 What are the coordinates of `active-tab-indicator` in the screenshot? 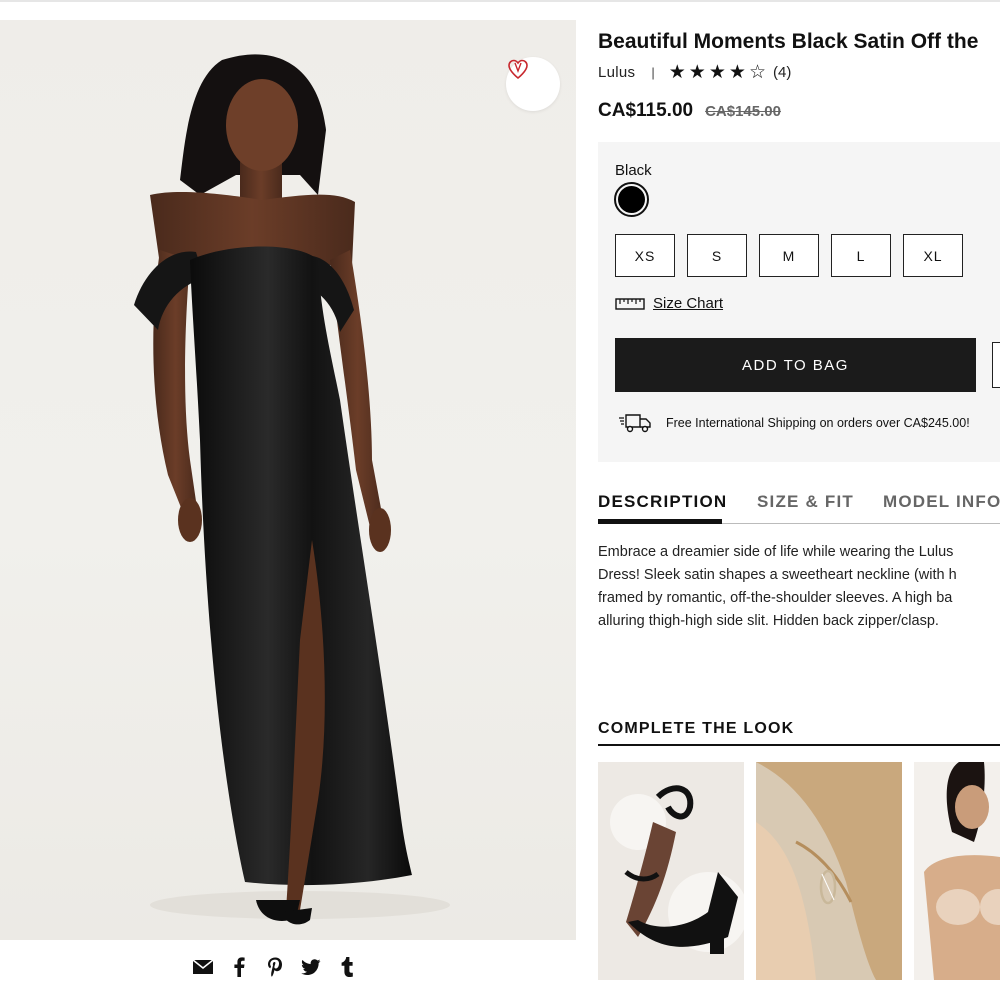 It's located at (660, 521).